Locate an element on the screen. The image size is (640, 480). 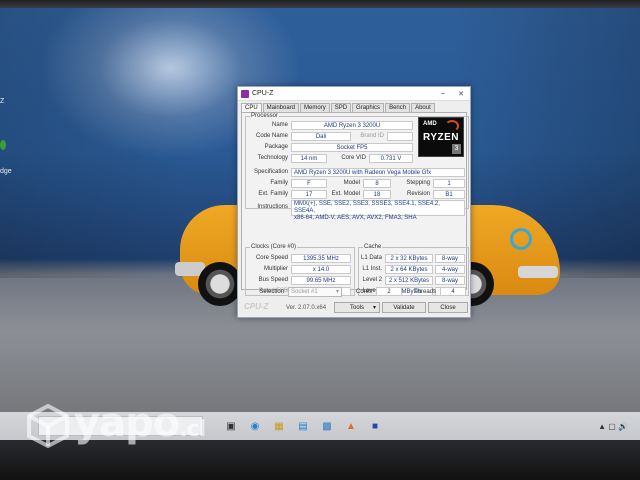
window-title: CPU-Z is located at coordinates (263, 93).